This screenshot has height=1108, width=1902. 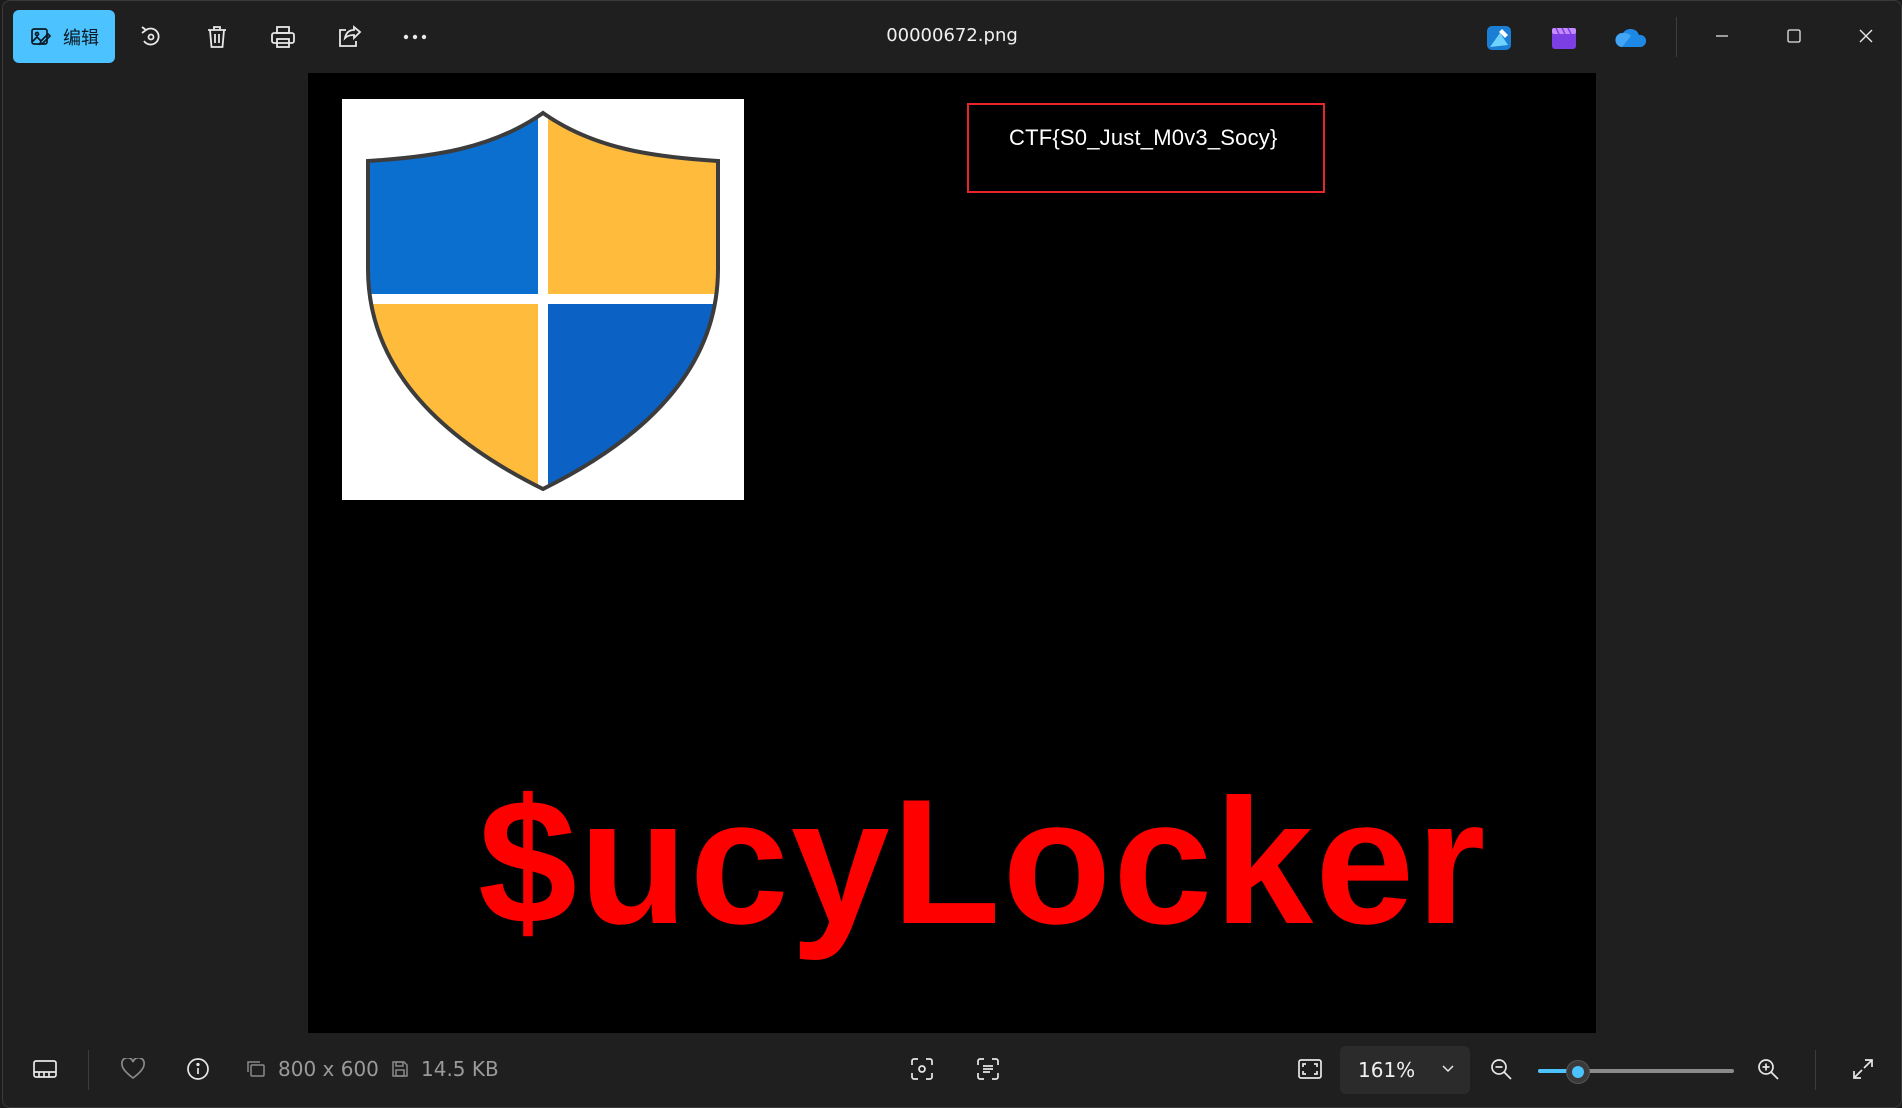 What do you see at coordinates (1499, 38) in the screenshot?
I see `photos-edit-app-icon` at bounding box center [1499, 38].